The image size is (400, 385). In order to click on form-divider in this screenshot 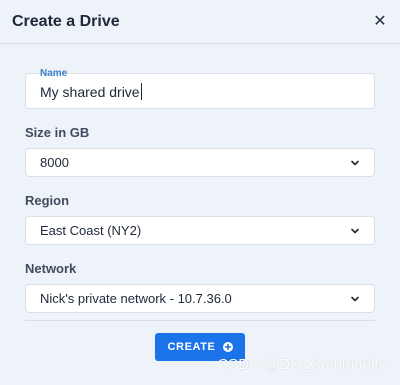, I will do `click(200, 320)`.